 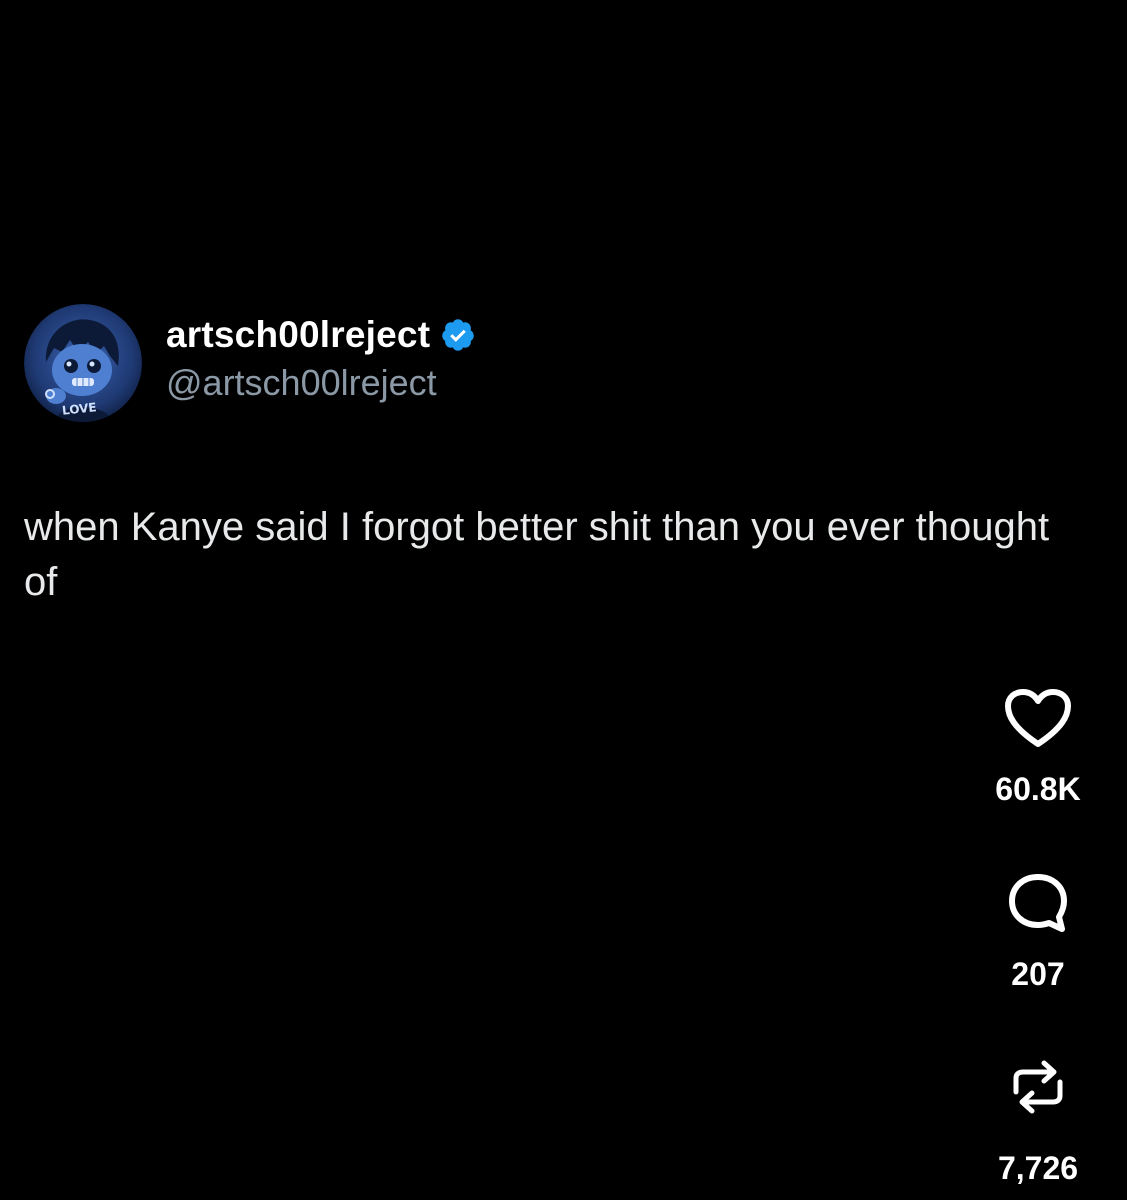 I want to click on verified-badge-icon, so click(x=458, y=335).